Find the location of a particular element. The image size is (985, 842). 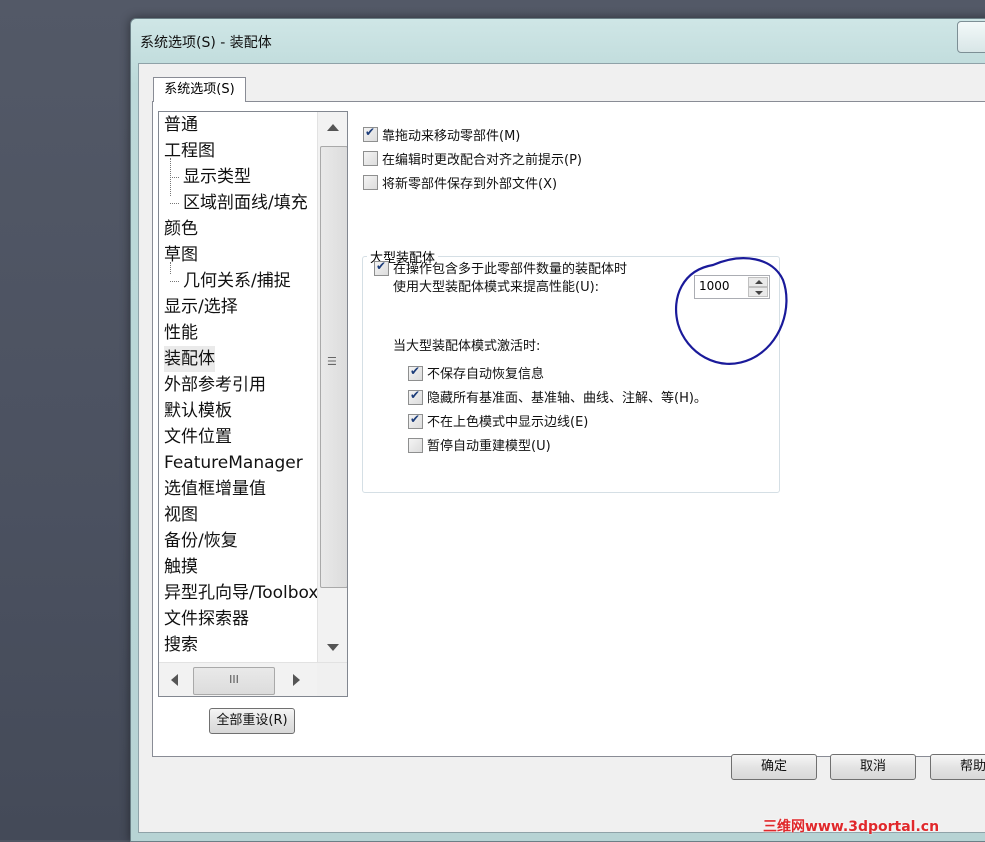

scroll-down-arrow-icon is located at coordinates (333, 647).